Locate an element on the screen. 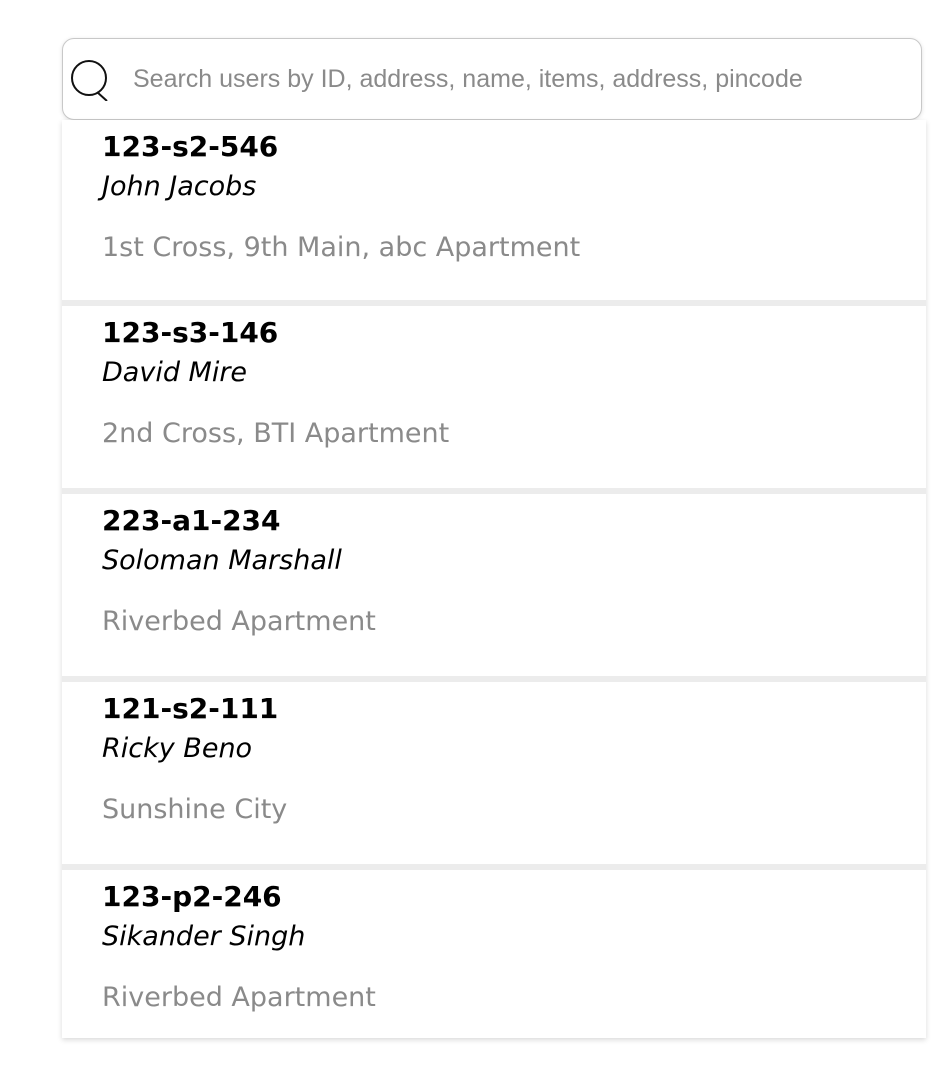 This screenshot has height=1092, width=952. user-id: 123-p2-246 is located at coordinates (192, 896).